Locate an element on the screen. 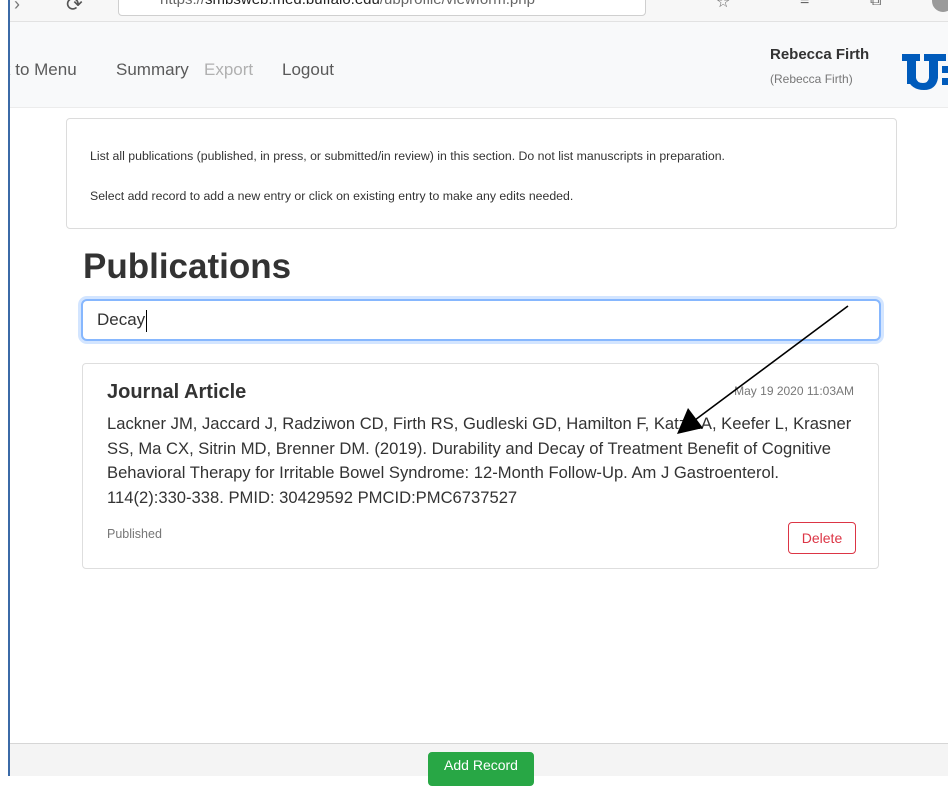 This screenshot has height=786, width=948. ub-logo is located at coordinates (925, 72).